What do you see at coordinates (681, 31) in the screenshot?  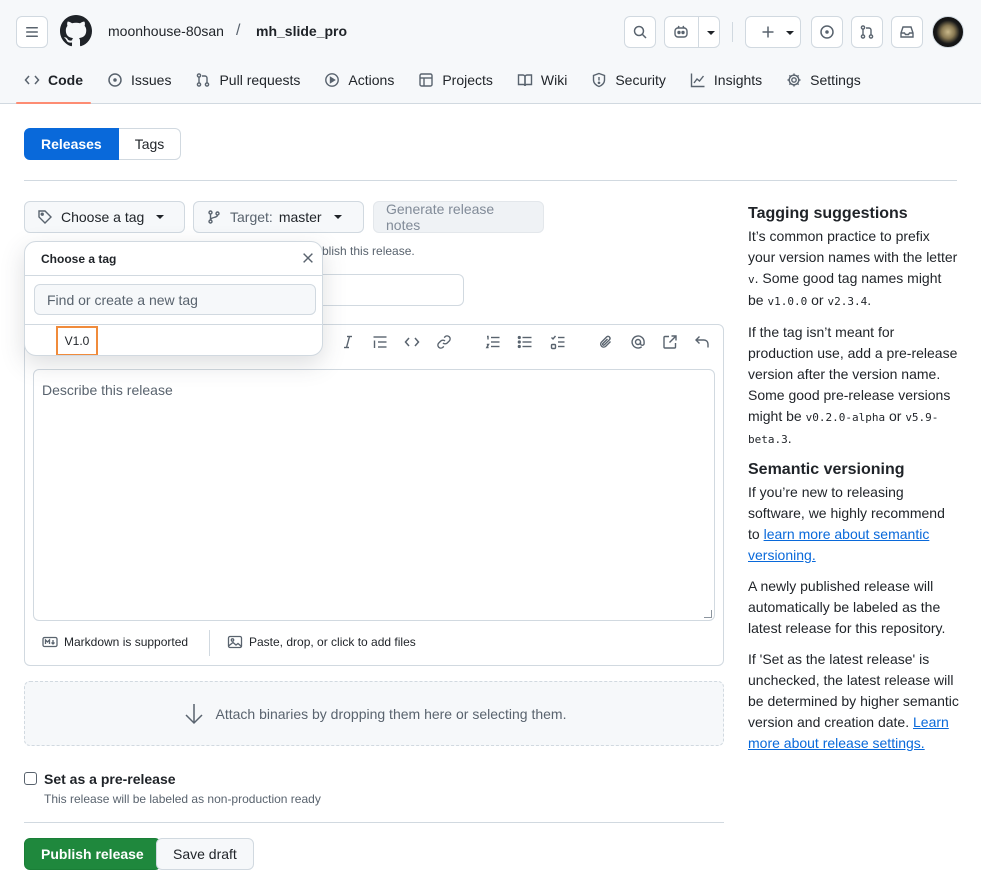 I see `copilot-icon` at bounding box center [681, 31].